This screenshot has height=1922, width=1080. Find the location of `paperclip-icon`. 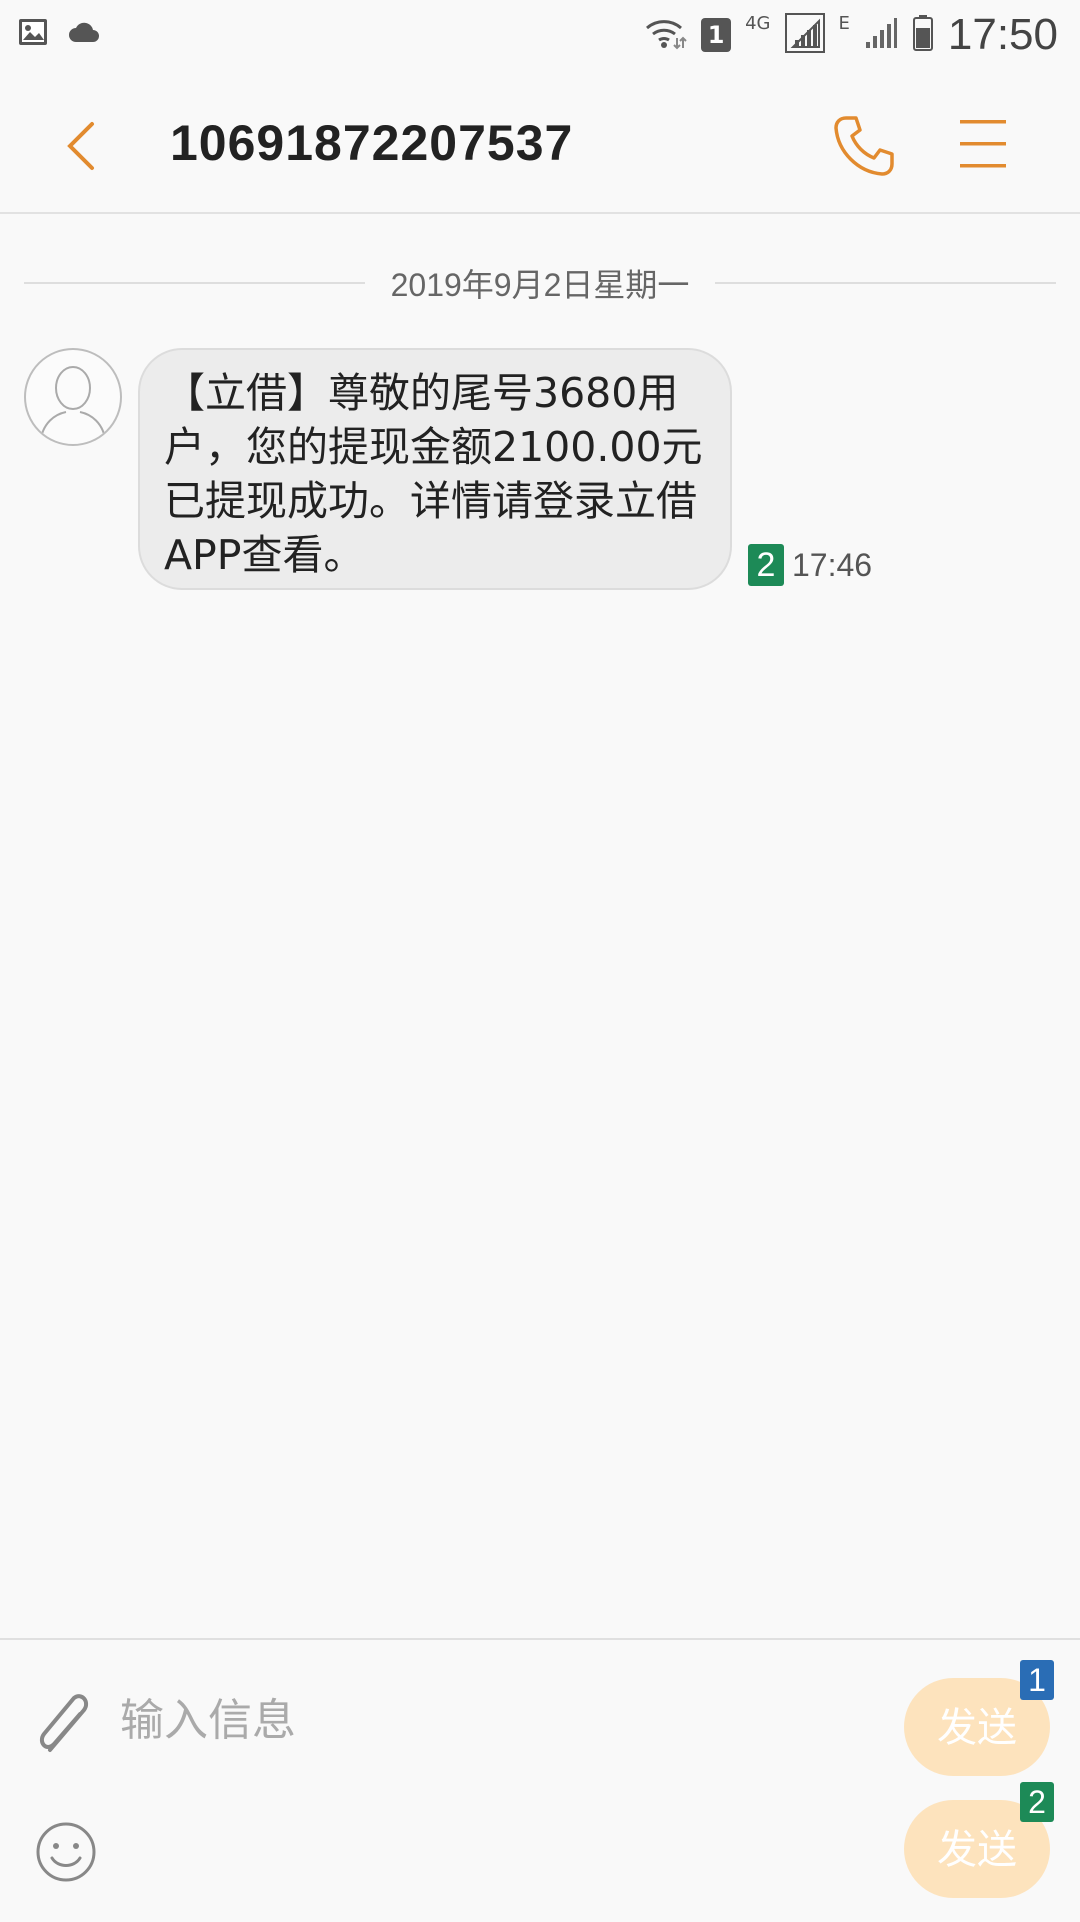

paperclip-icon is located at coordinates (64, 1723).